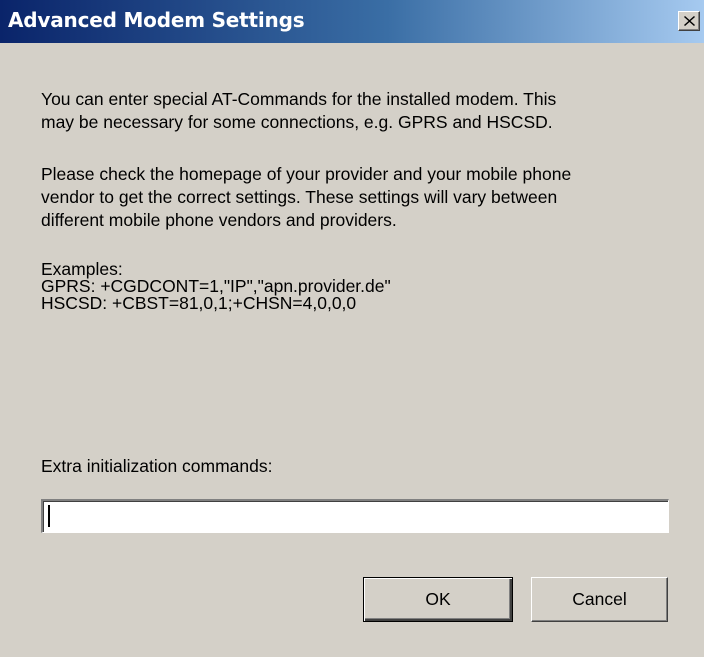  What do you see at coordinates (49, 516) in the screenshot?
I see `text-caret` at bounding box center [49, 516].